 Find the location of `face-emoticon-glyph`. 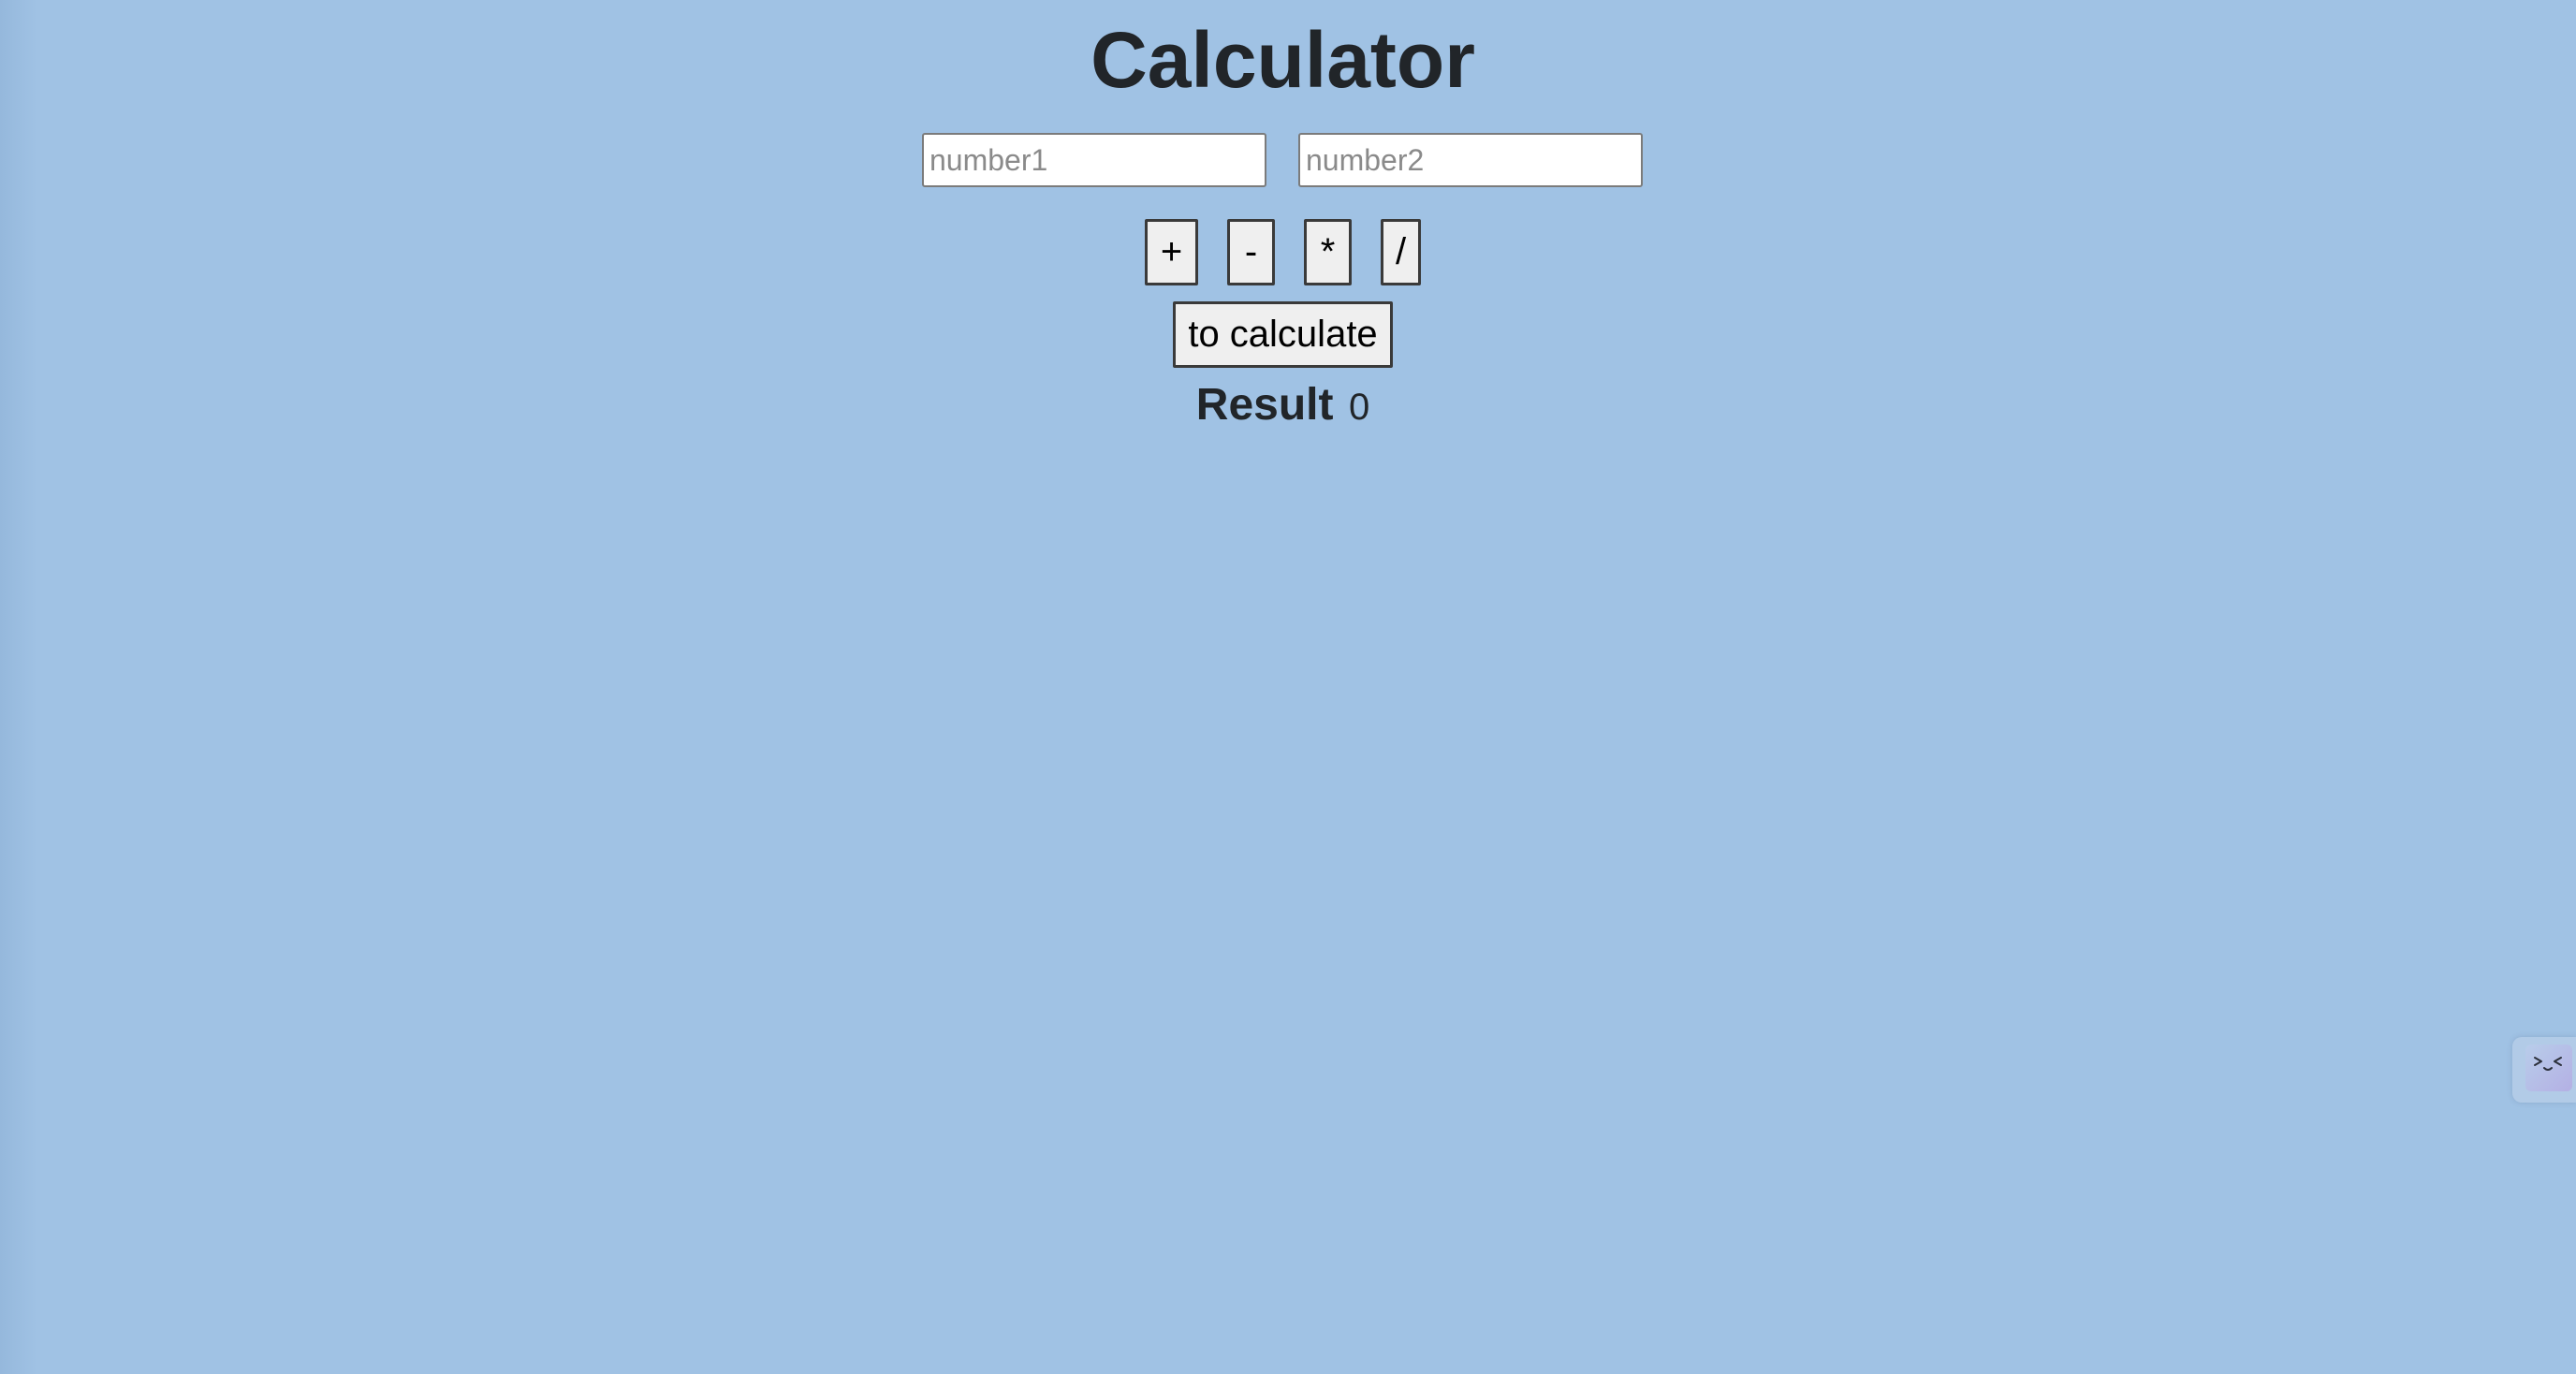

face-emoticon-glyph is located at coordinates (2548, 1064).